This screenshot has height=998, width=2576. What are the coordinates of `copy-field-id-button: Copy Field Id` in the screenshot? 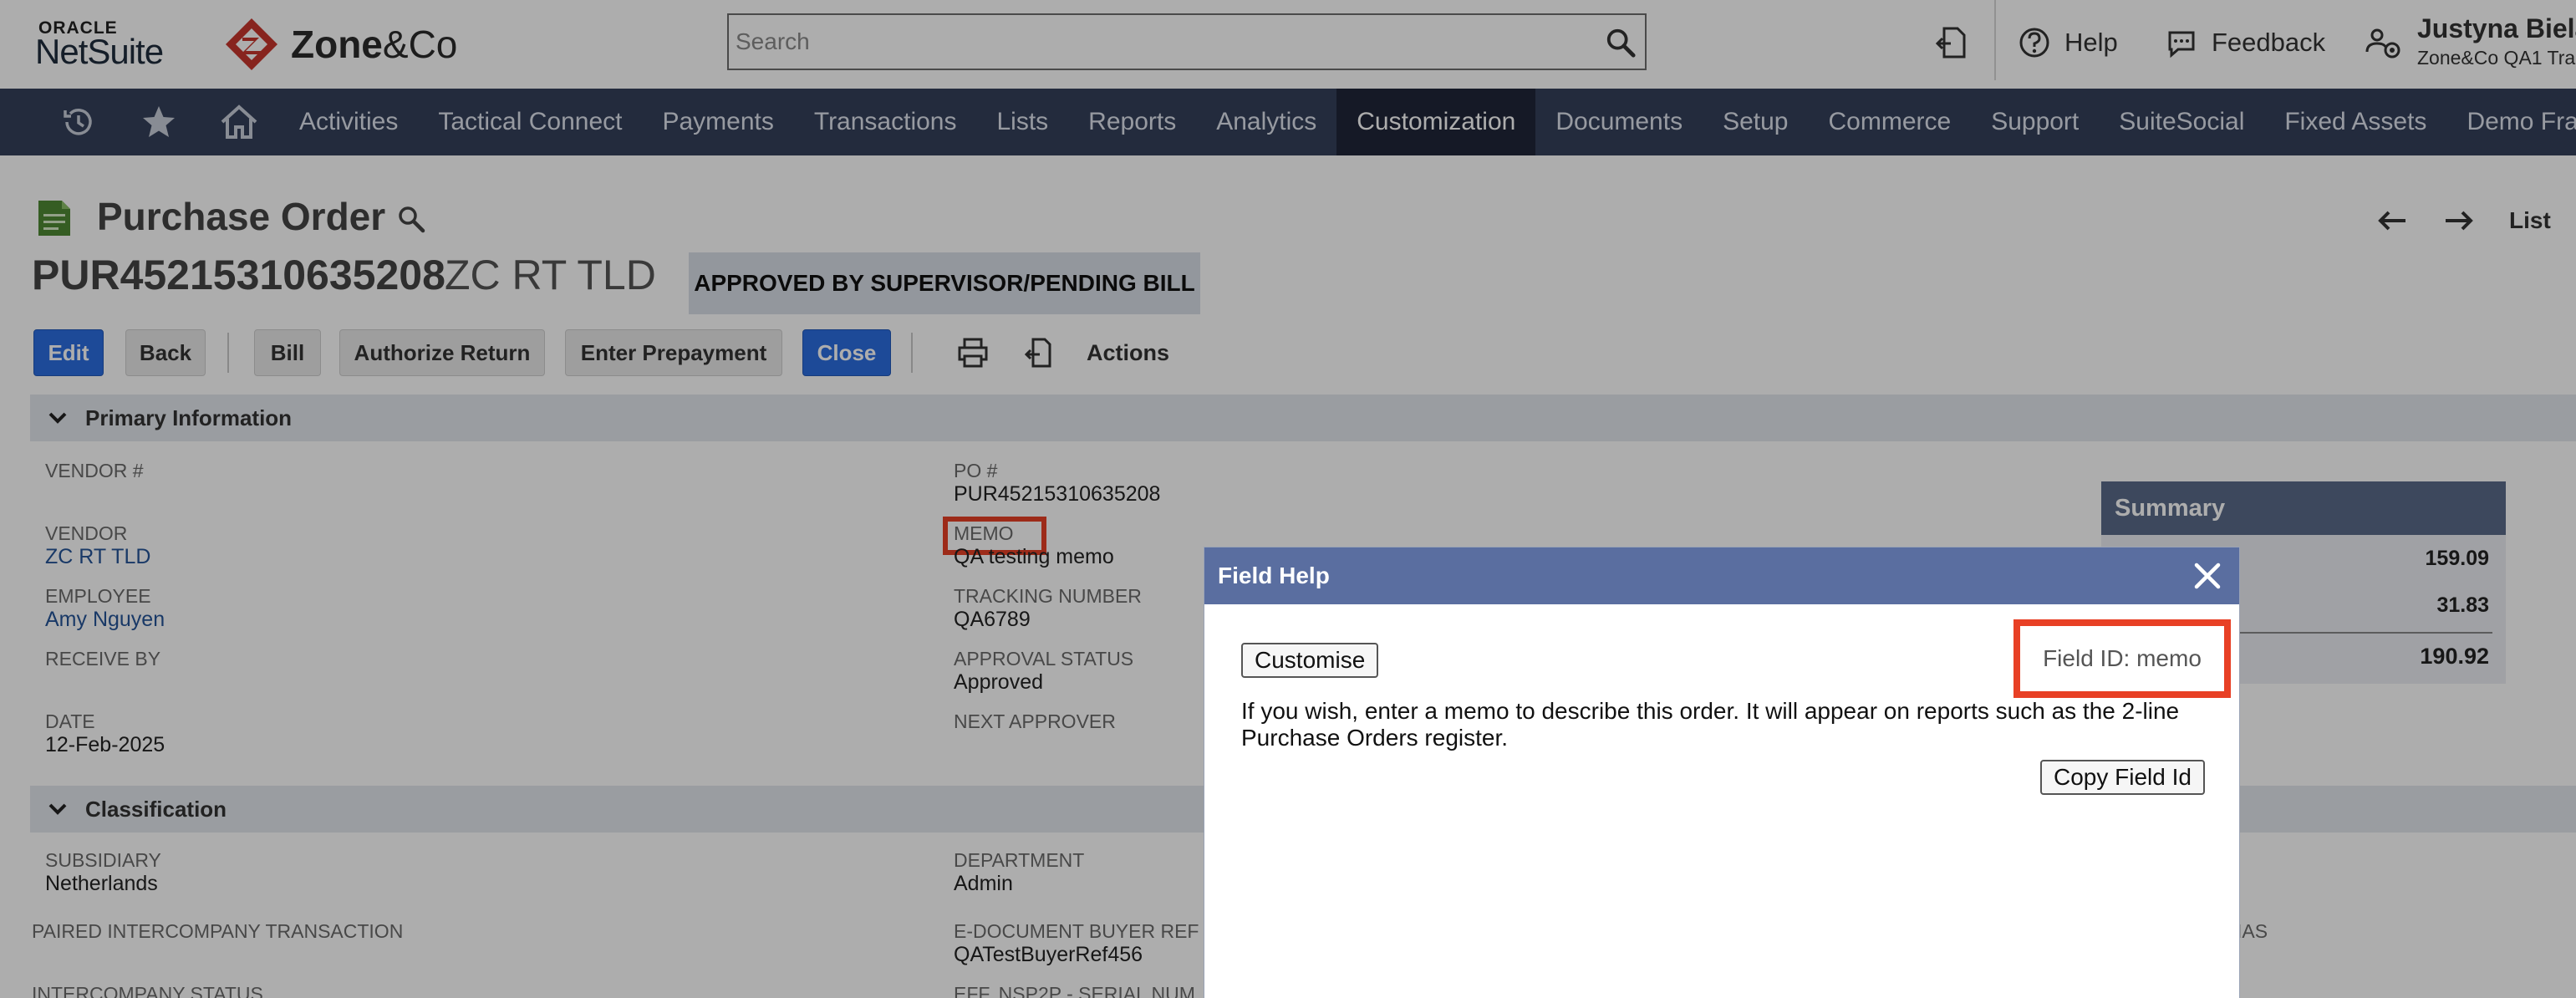 It's located at (2122, 777).